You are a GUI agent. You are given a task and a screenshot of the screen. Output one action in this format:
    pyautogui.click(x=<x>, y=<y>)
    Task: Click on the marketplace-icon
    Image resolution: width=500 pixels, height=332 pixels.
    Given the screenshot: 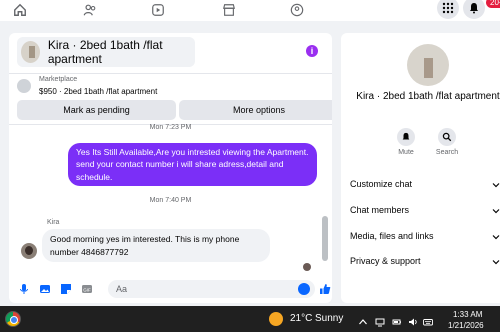 What is the action you would take?
    pyautogui.click(x=229, y=10)
    